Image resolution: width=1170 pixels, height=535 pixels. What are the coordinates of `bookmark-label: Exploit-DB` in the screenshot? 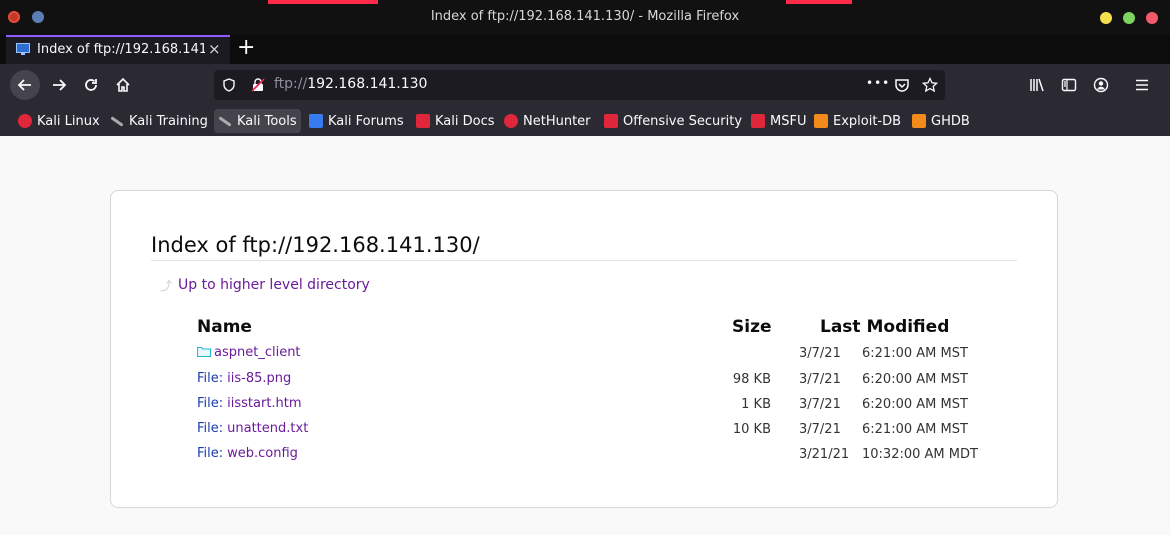 It's located at (867, 121).